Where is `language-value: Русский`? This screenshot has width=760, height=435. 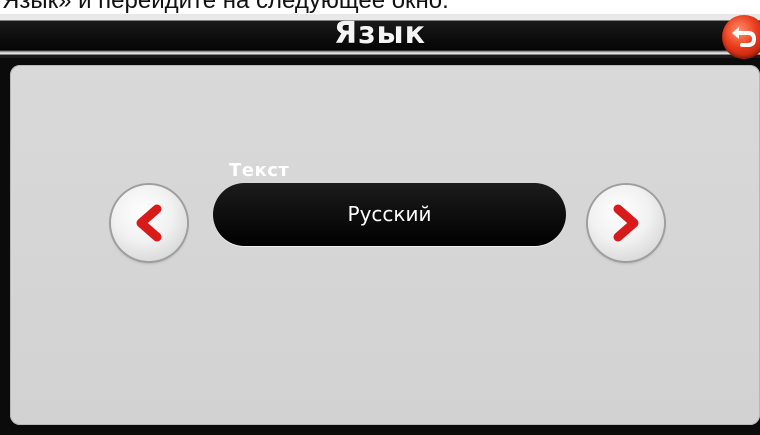
language-value: Русский is located at coordinates (389, 214).